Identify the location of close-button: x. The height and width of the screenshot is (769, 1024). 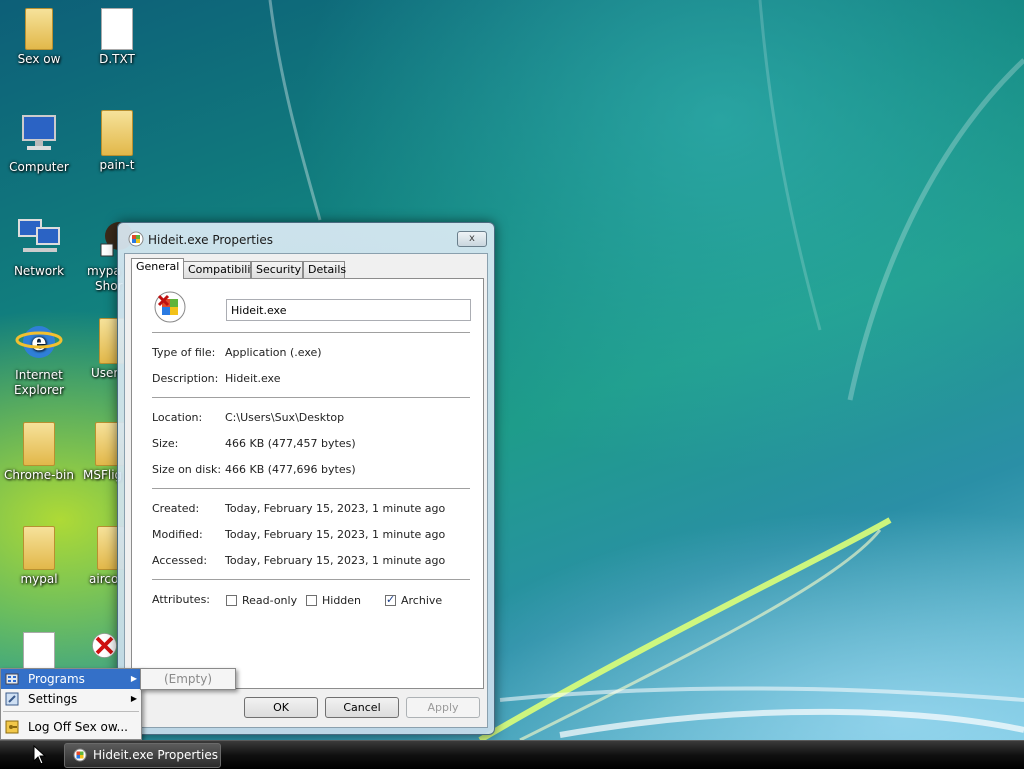
(472, 239).